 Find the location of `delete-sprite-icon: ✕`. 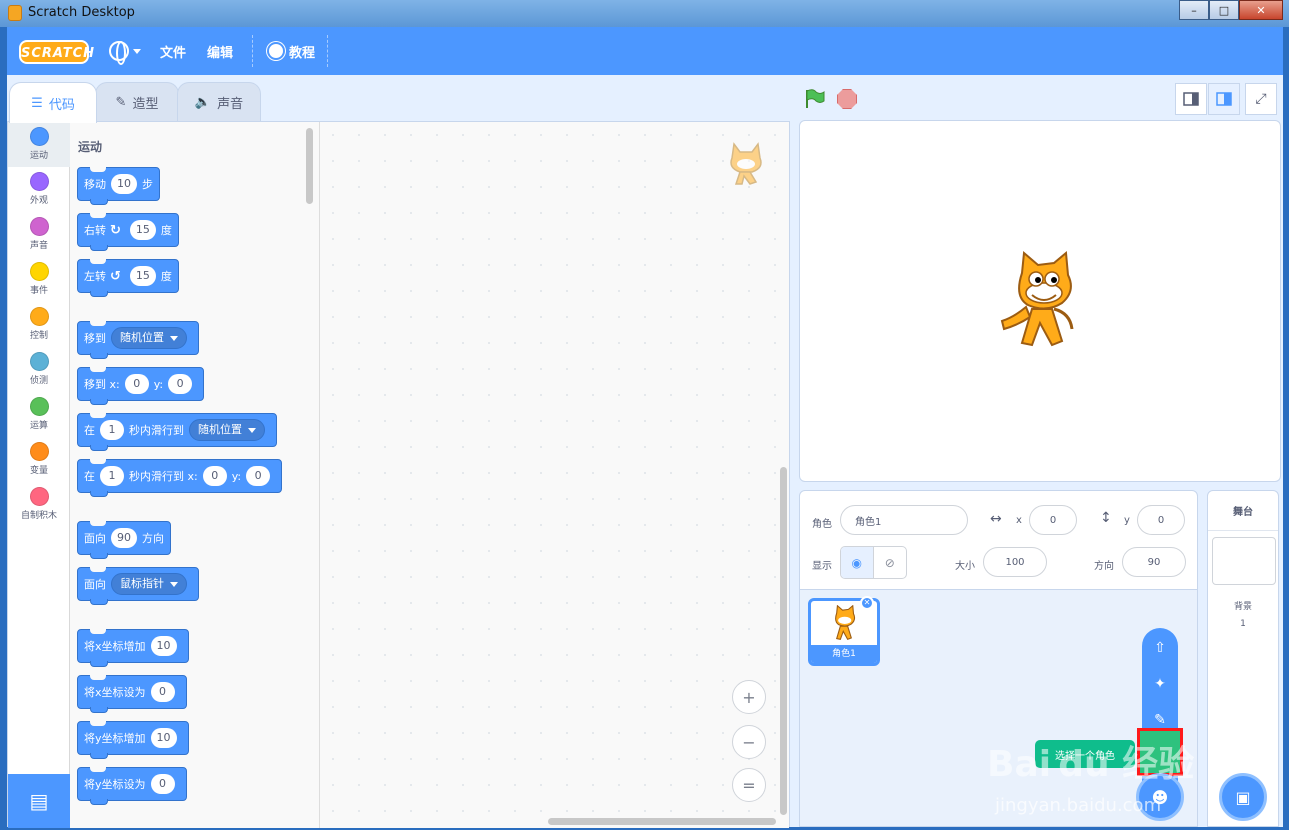

delete-sprite-icon: ✕ is located at coordinates (867, 603).